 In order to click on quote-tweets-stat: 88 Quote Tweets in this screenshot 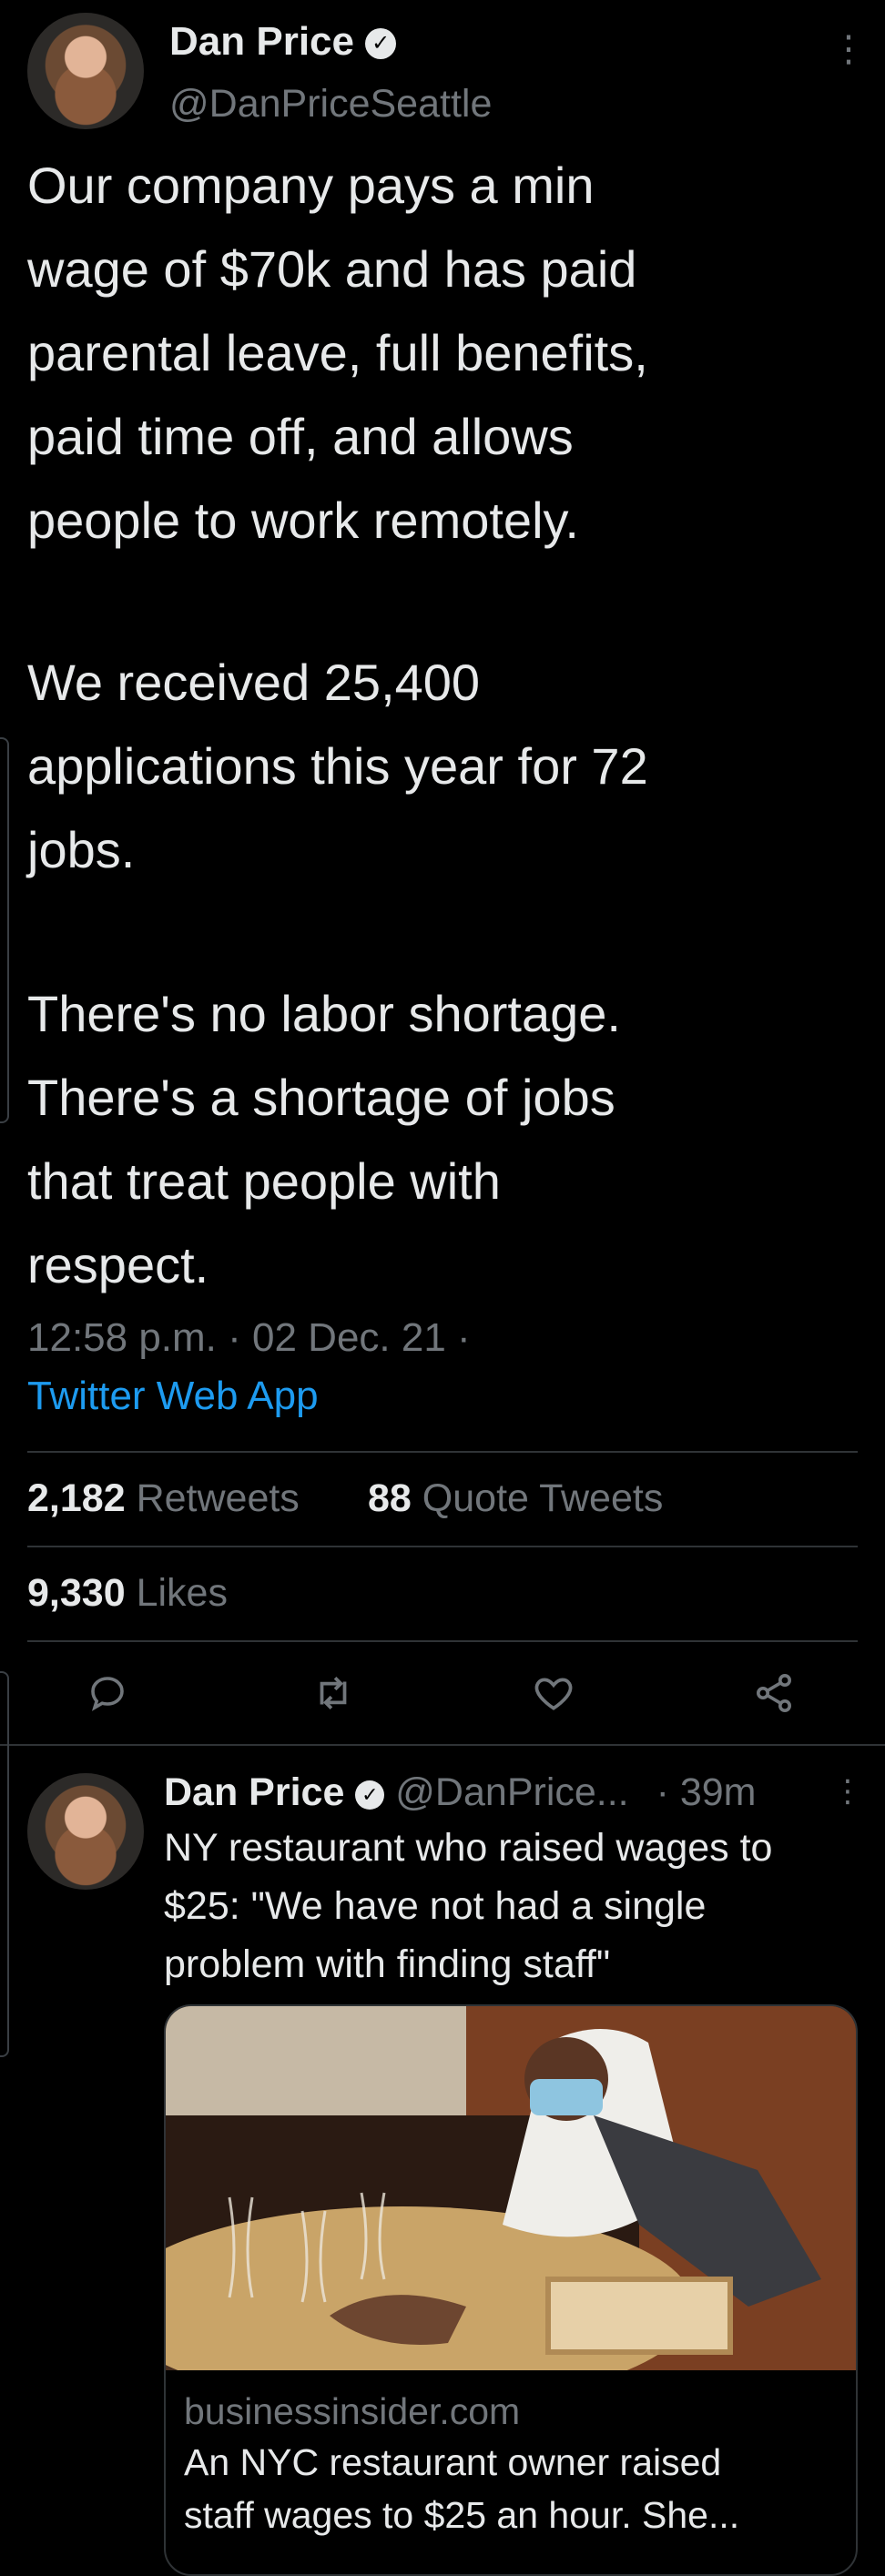, I will do `click(515, 1498)`.